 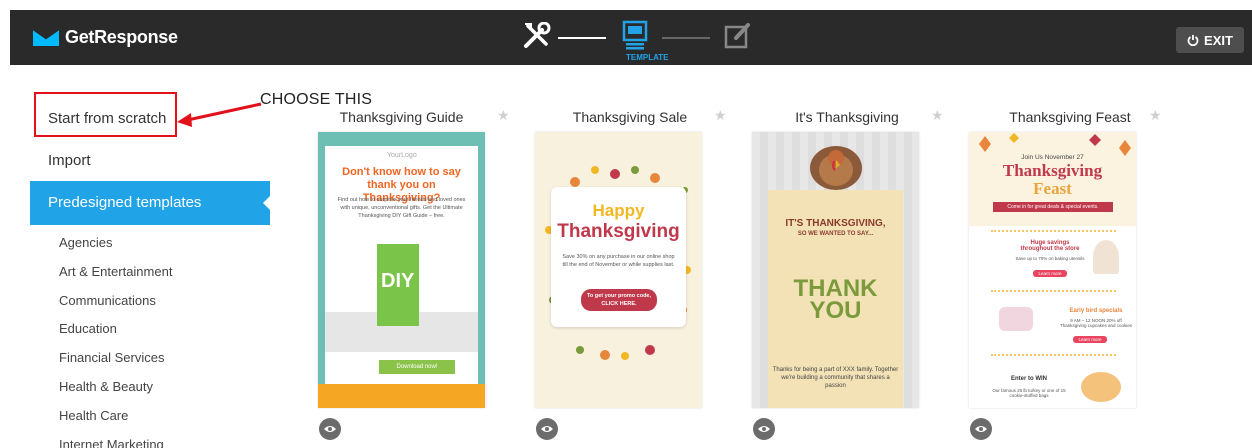 I want to click on exit-button: EXIT, so click(x=1210, y=40).